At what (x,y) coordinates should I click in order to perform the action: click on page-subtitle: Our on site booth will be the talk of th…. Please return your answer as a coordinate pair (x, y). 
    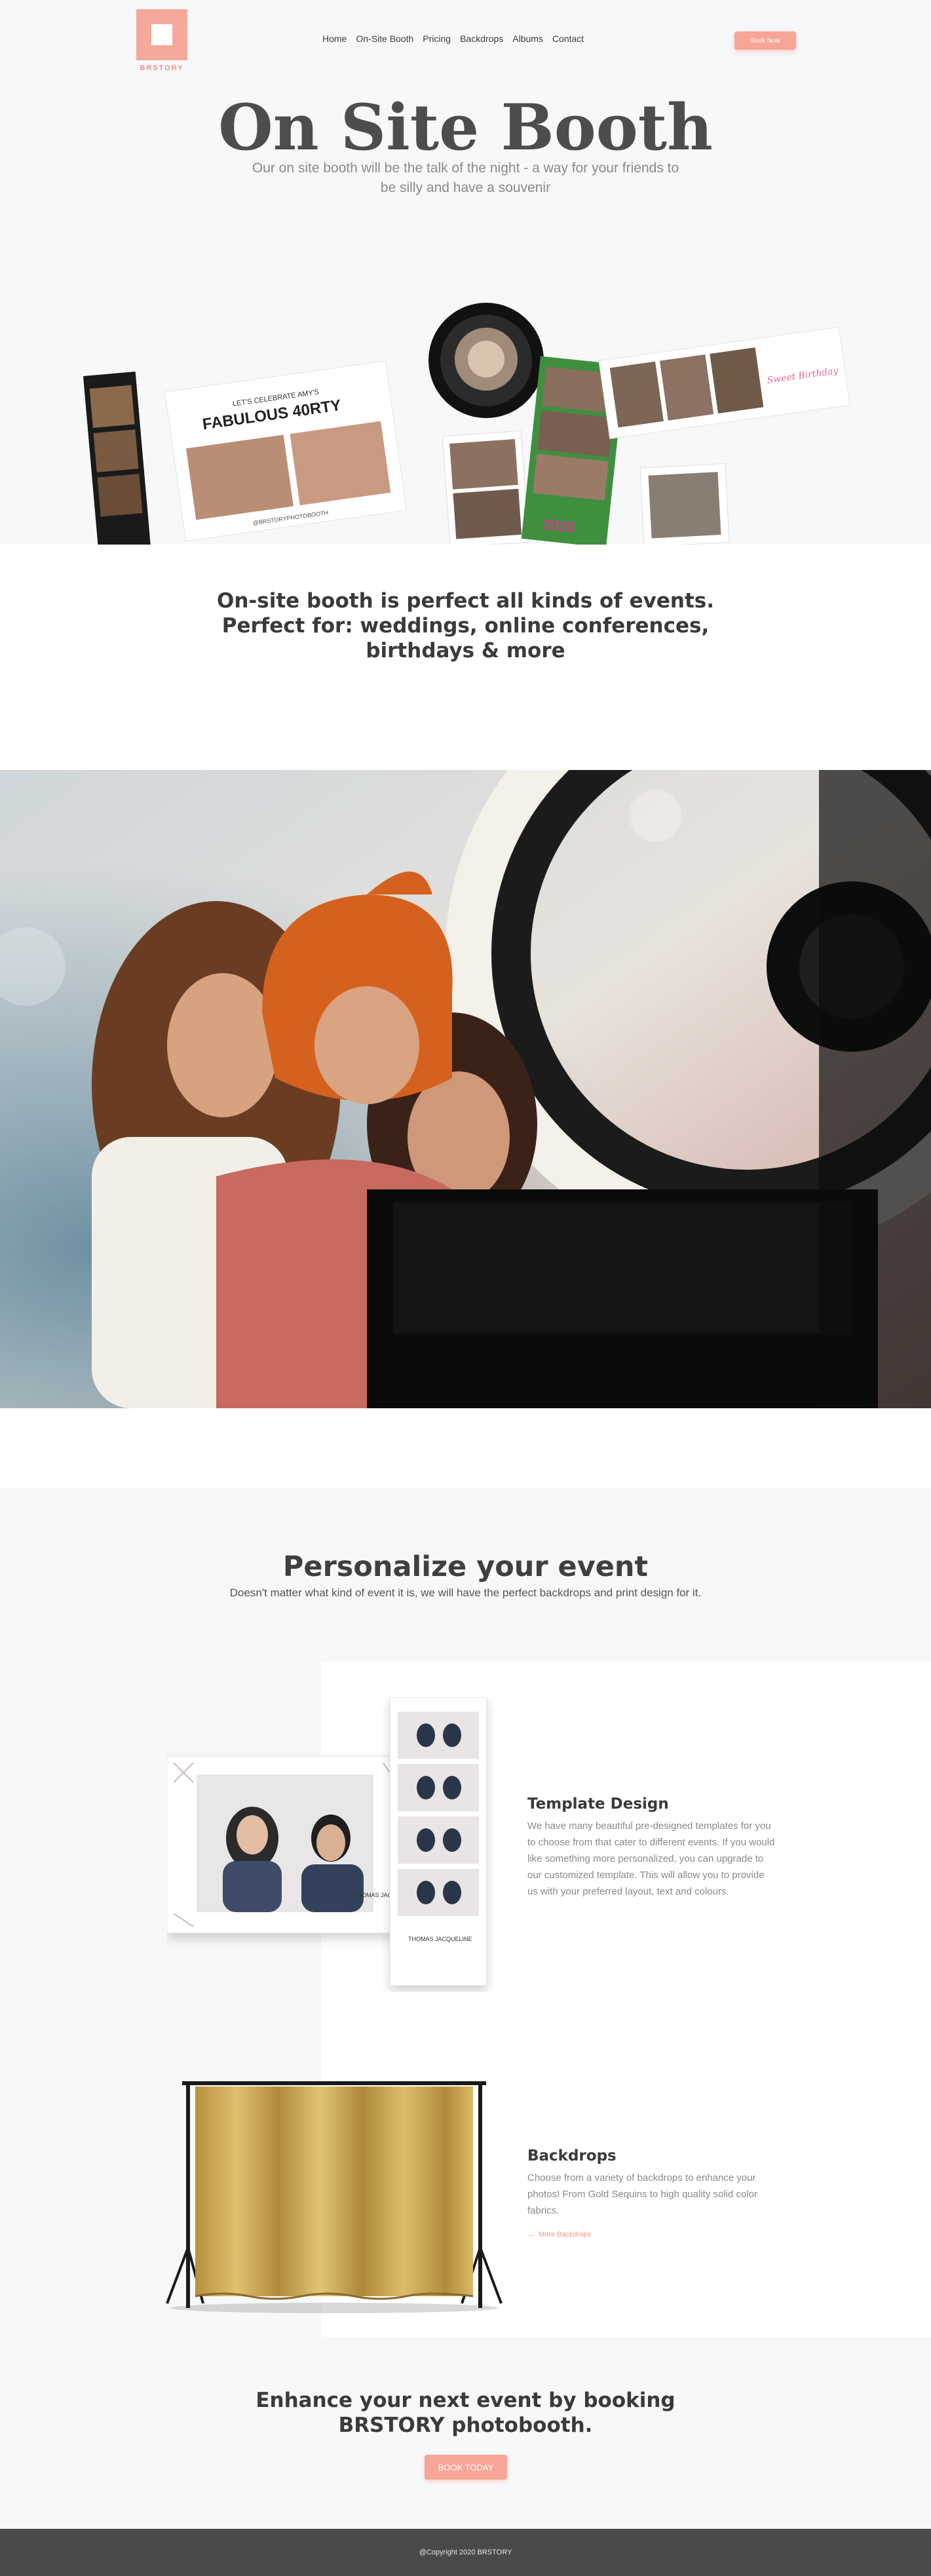
    Looking at the image, I should click on (465, 178).